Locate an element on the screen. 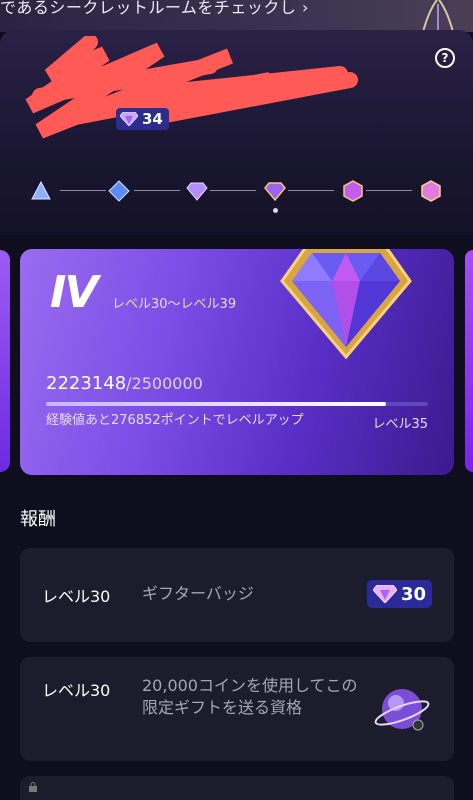 The width and height of the screenshot is (473, 800). xp-readout: 2223148/2500000 is located at coordinates (124, 383).